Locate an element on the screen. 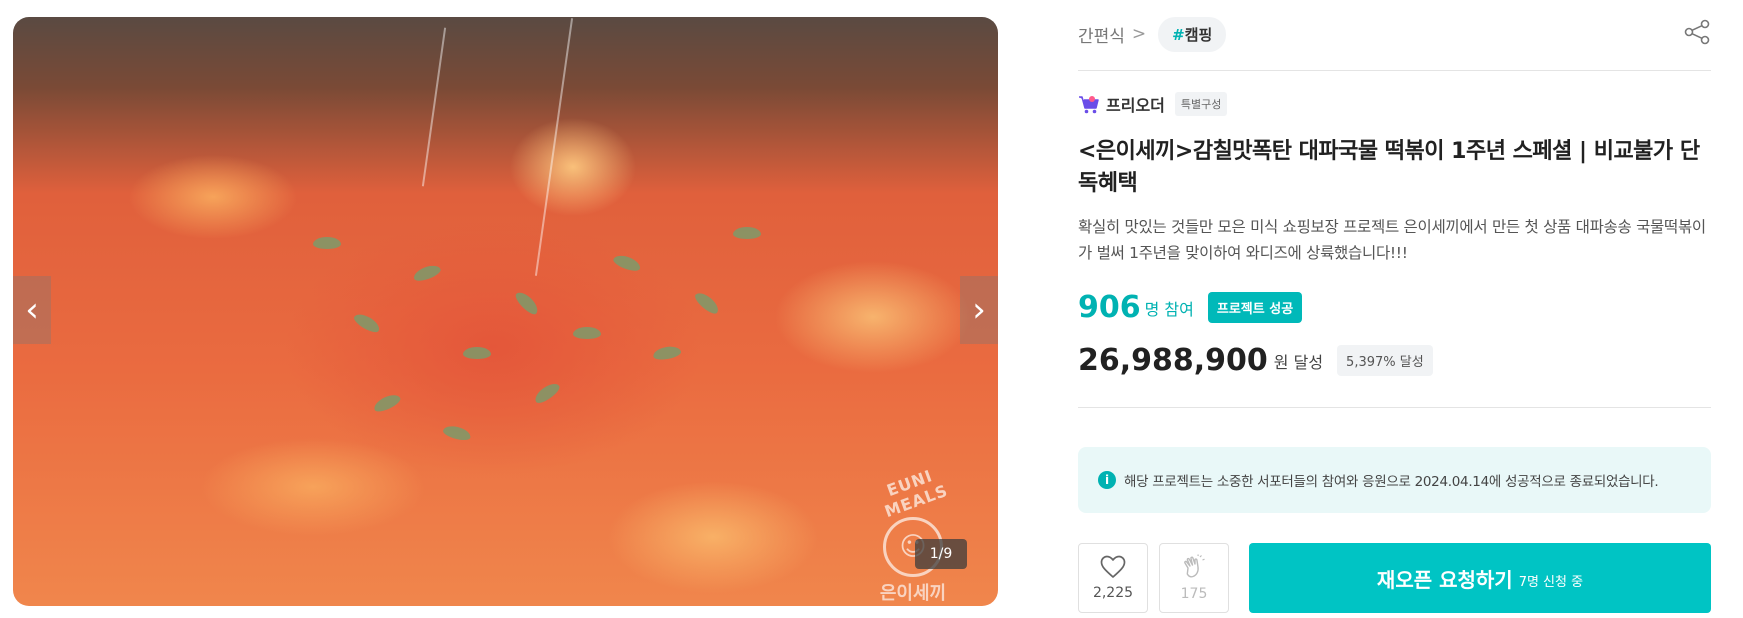  special-offer-badge: 특별구성 is located at coordinates (1201, 104).